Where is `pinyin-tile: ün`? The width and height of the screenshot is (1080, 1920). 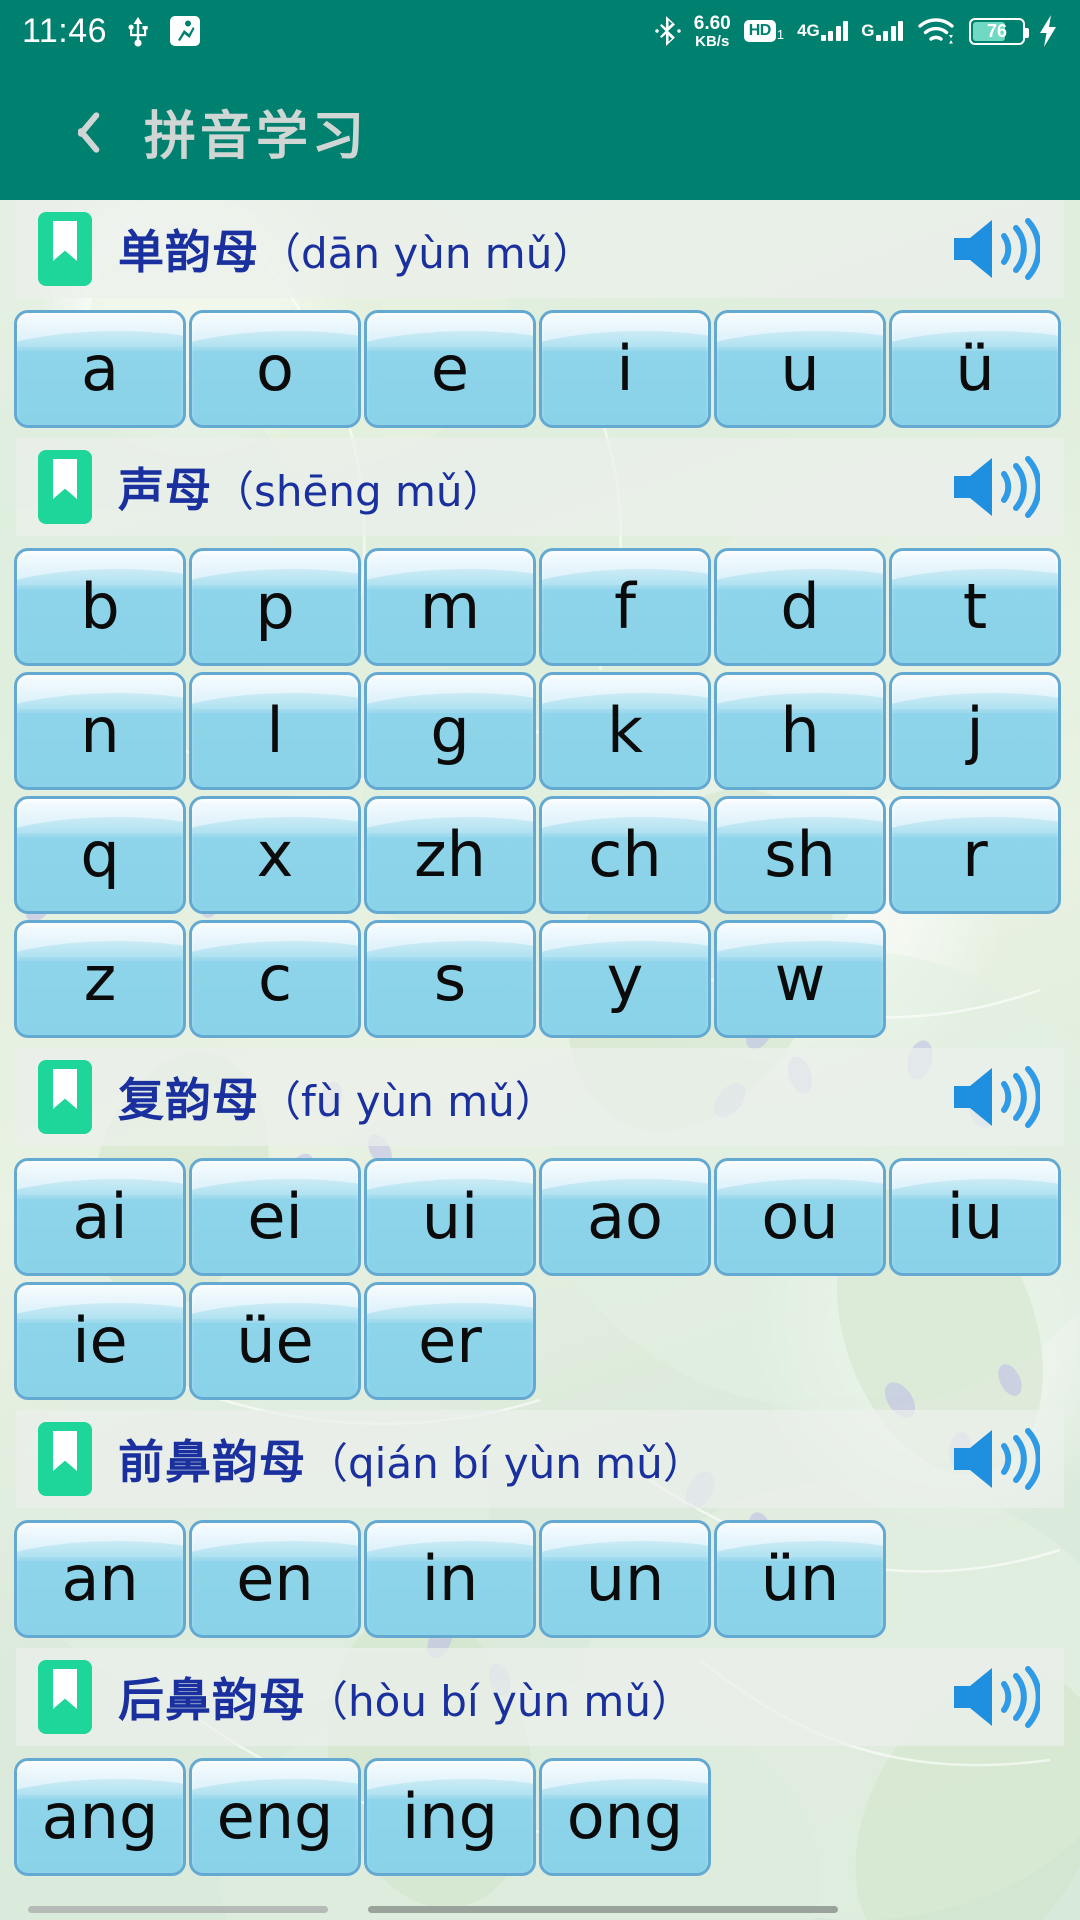
pinyin-tile: ün is located at coordinates (800, 1579).